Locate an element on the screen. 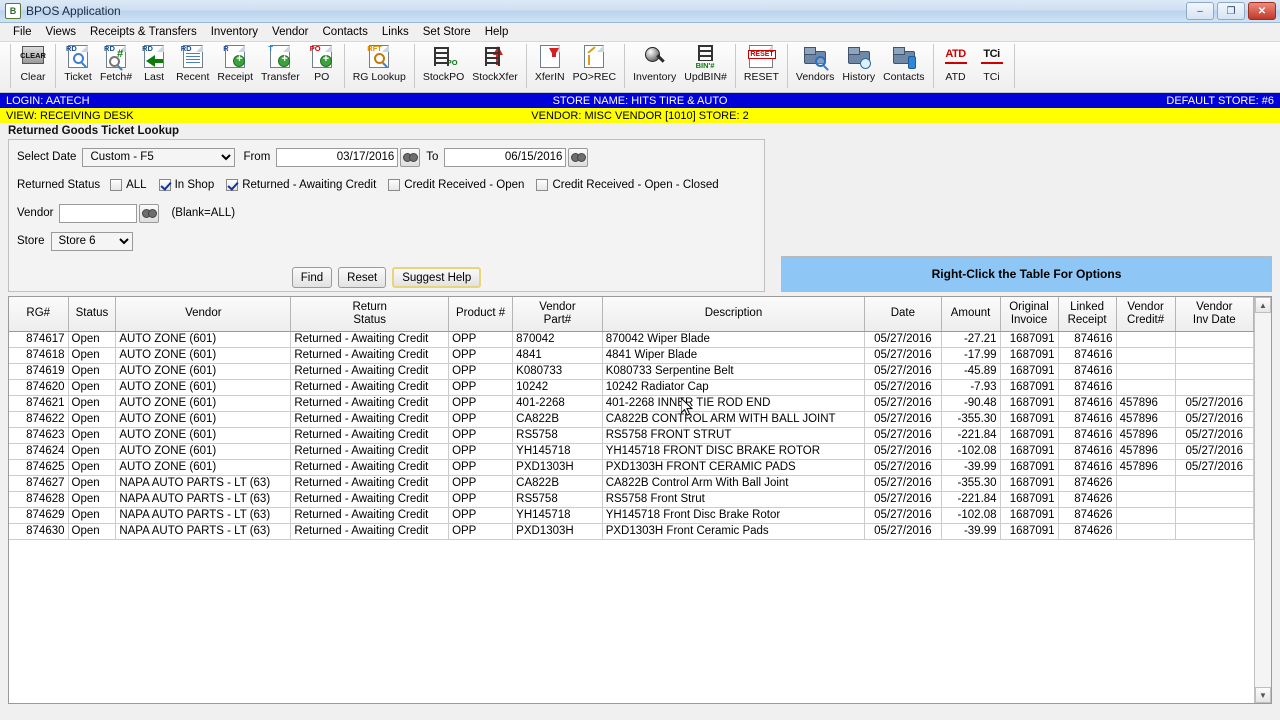  toolbar-button-upd-bin: BIN'# UpdBIN# is located at coordinates (705, 62).